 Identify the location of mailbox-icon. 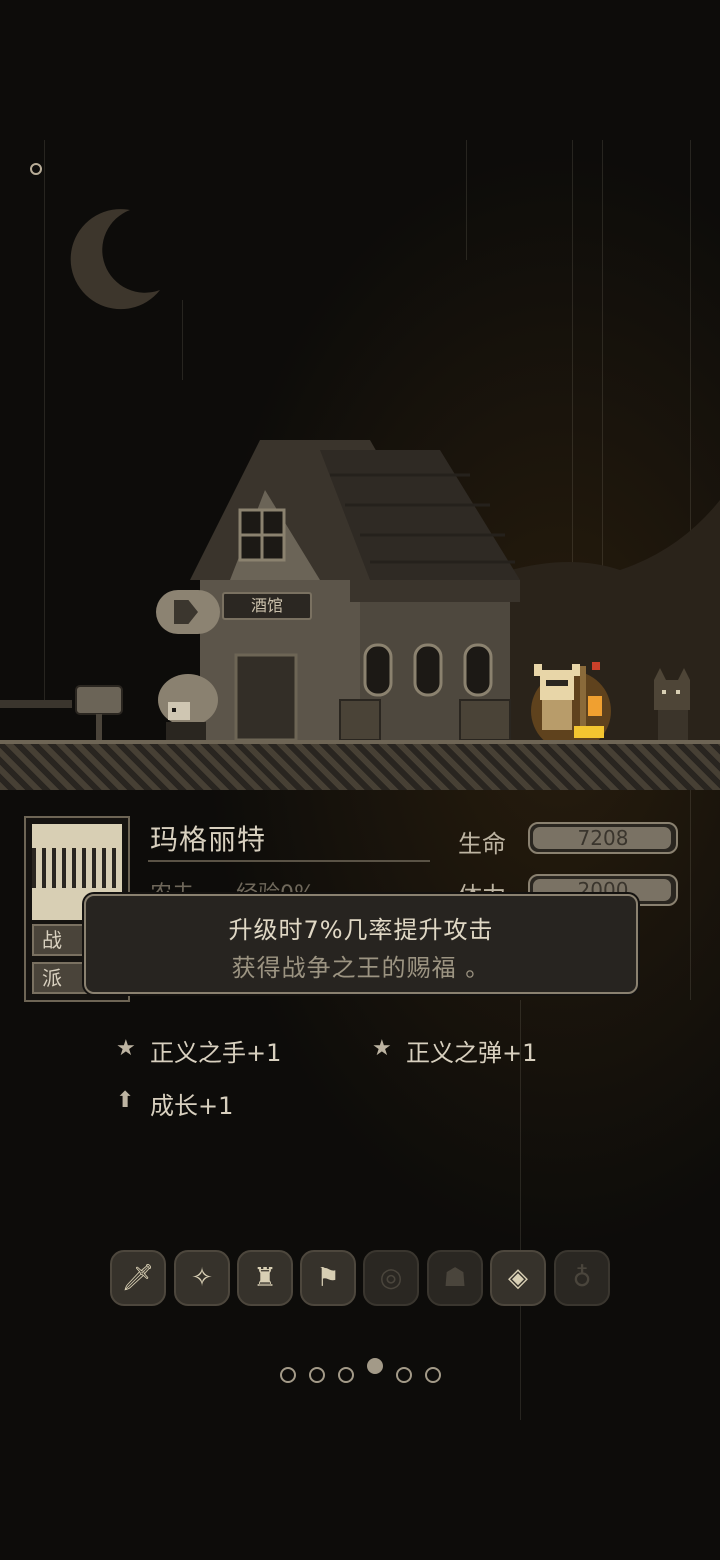
(99, 714).